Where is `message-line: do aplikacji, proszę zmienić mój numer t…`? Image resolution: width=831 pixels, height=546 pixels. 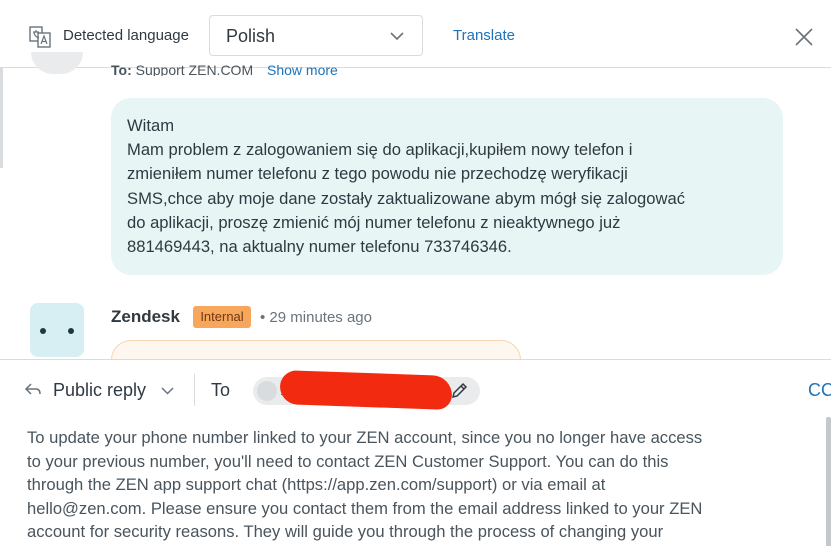 message-line: do aplikacji, proszę zmienić mój numer t… is located at coordinates (374, 222).